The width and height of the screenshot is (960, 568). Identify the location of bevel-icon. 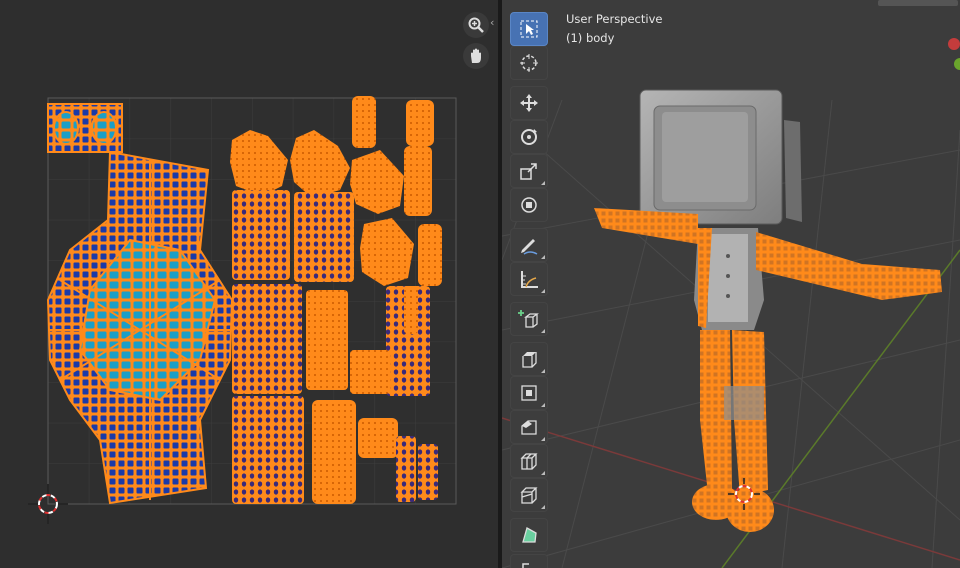
(529, 427).